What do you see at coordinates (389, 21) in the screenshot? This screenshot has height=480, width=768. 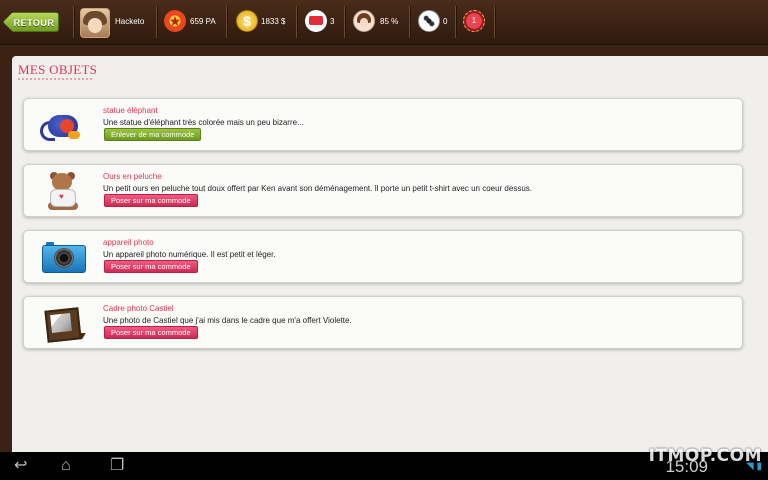 I see `love-meter-value: 85 %` at bounding box center [389, 21].